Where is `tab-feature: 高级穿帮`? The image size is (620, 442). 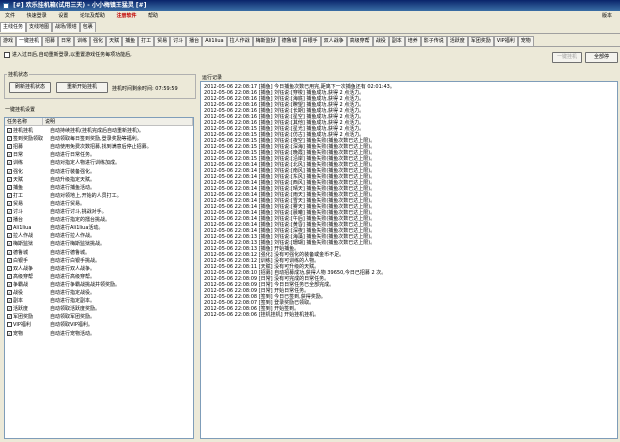
tab-feature: 高级穿帮 is located at coordinates (359, 41).